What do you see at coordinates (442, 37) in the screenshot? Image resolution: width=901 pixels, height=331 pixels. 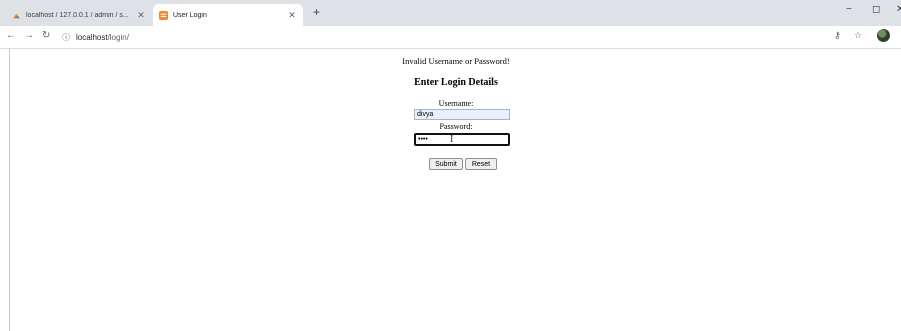 I see `address-bar: ⓘ localhost/login/` at bounding box center [442, 37].